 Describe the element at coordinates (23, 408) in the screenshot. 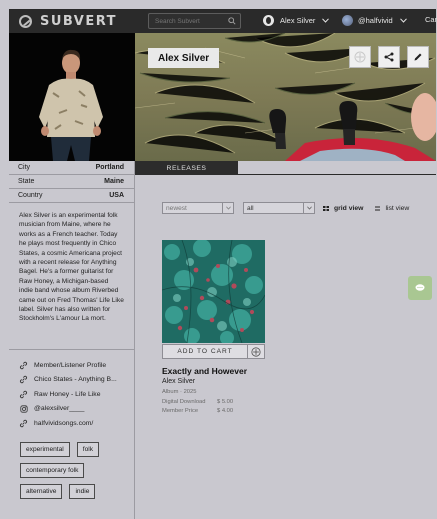

I see `instagram-icon` at that location.